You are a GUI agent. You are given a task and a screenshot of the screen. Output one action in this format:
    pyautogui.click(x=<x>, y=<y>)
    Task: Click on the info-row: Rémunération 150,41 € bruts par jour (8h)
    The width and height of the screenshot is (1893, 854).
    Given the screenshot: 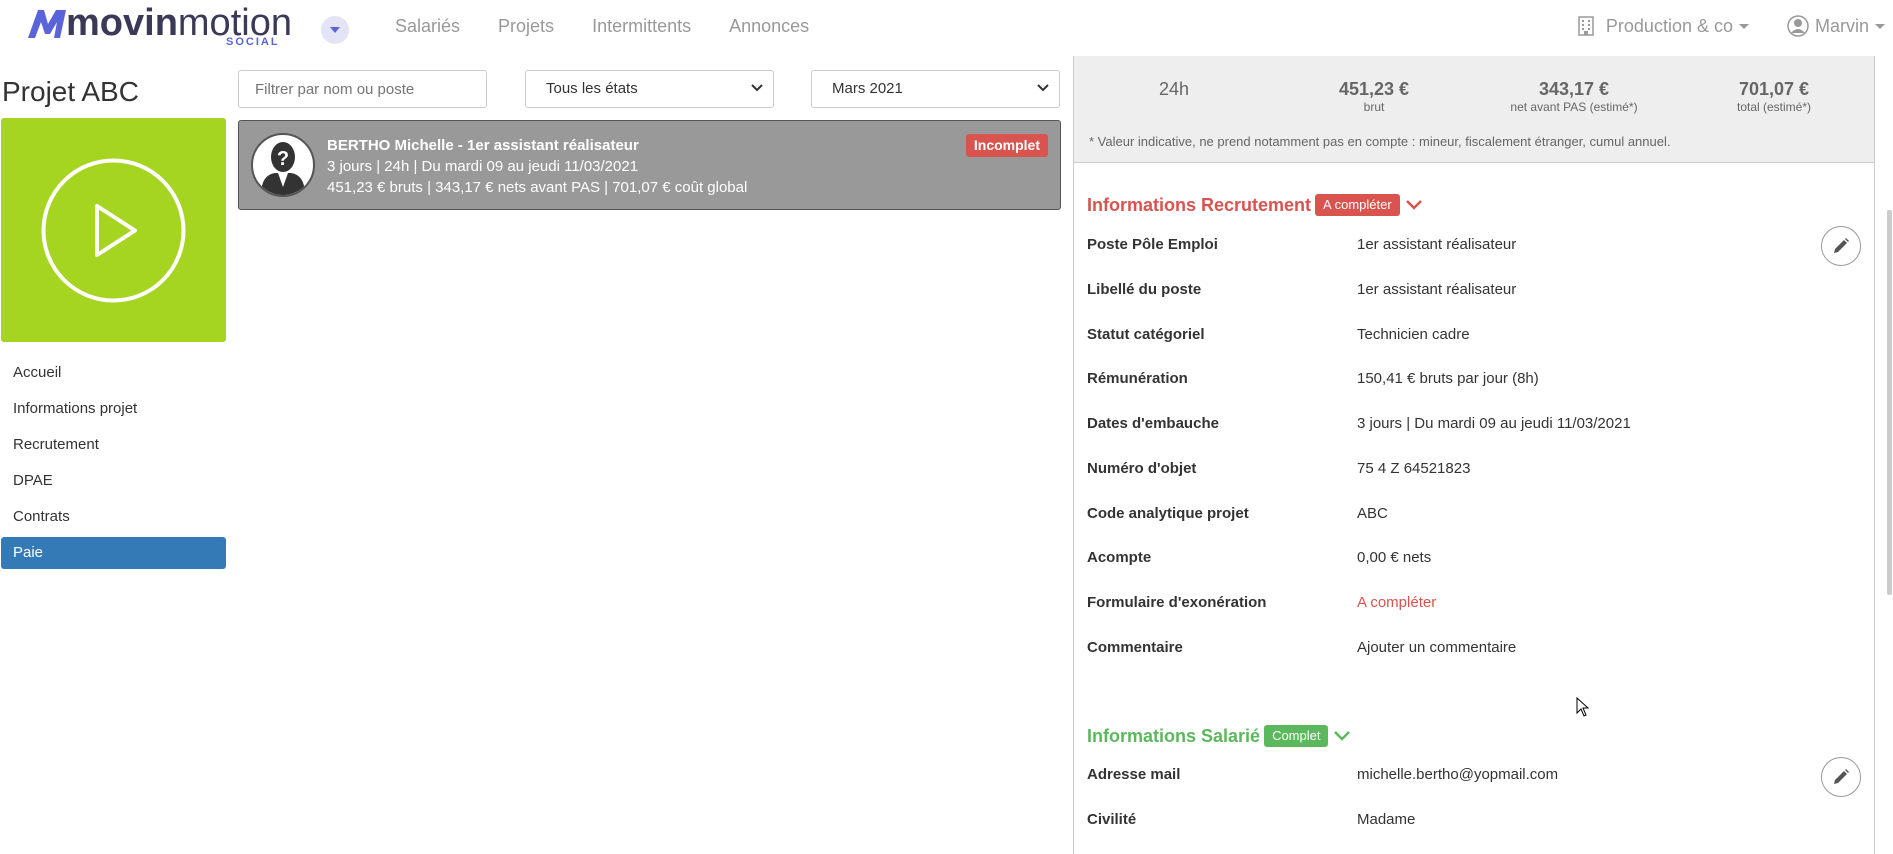 What is the action you would take?
    pyautogui.click(x=1467, y=382)
    